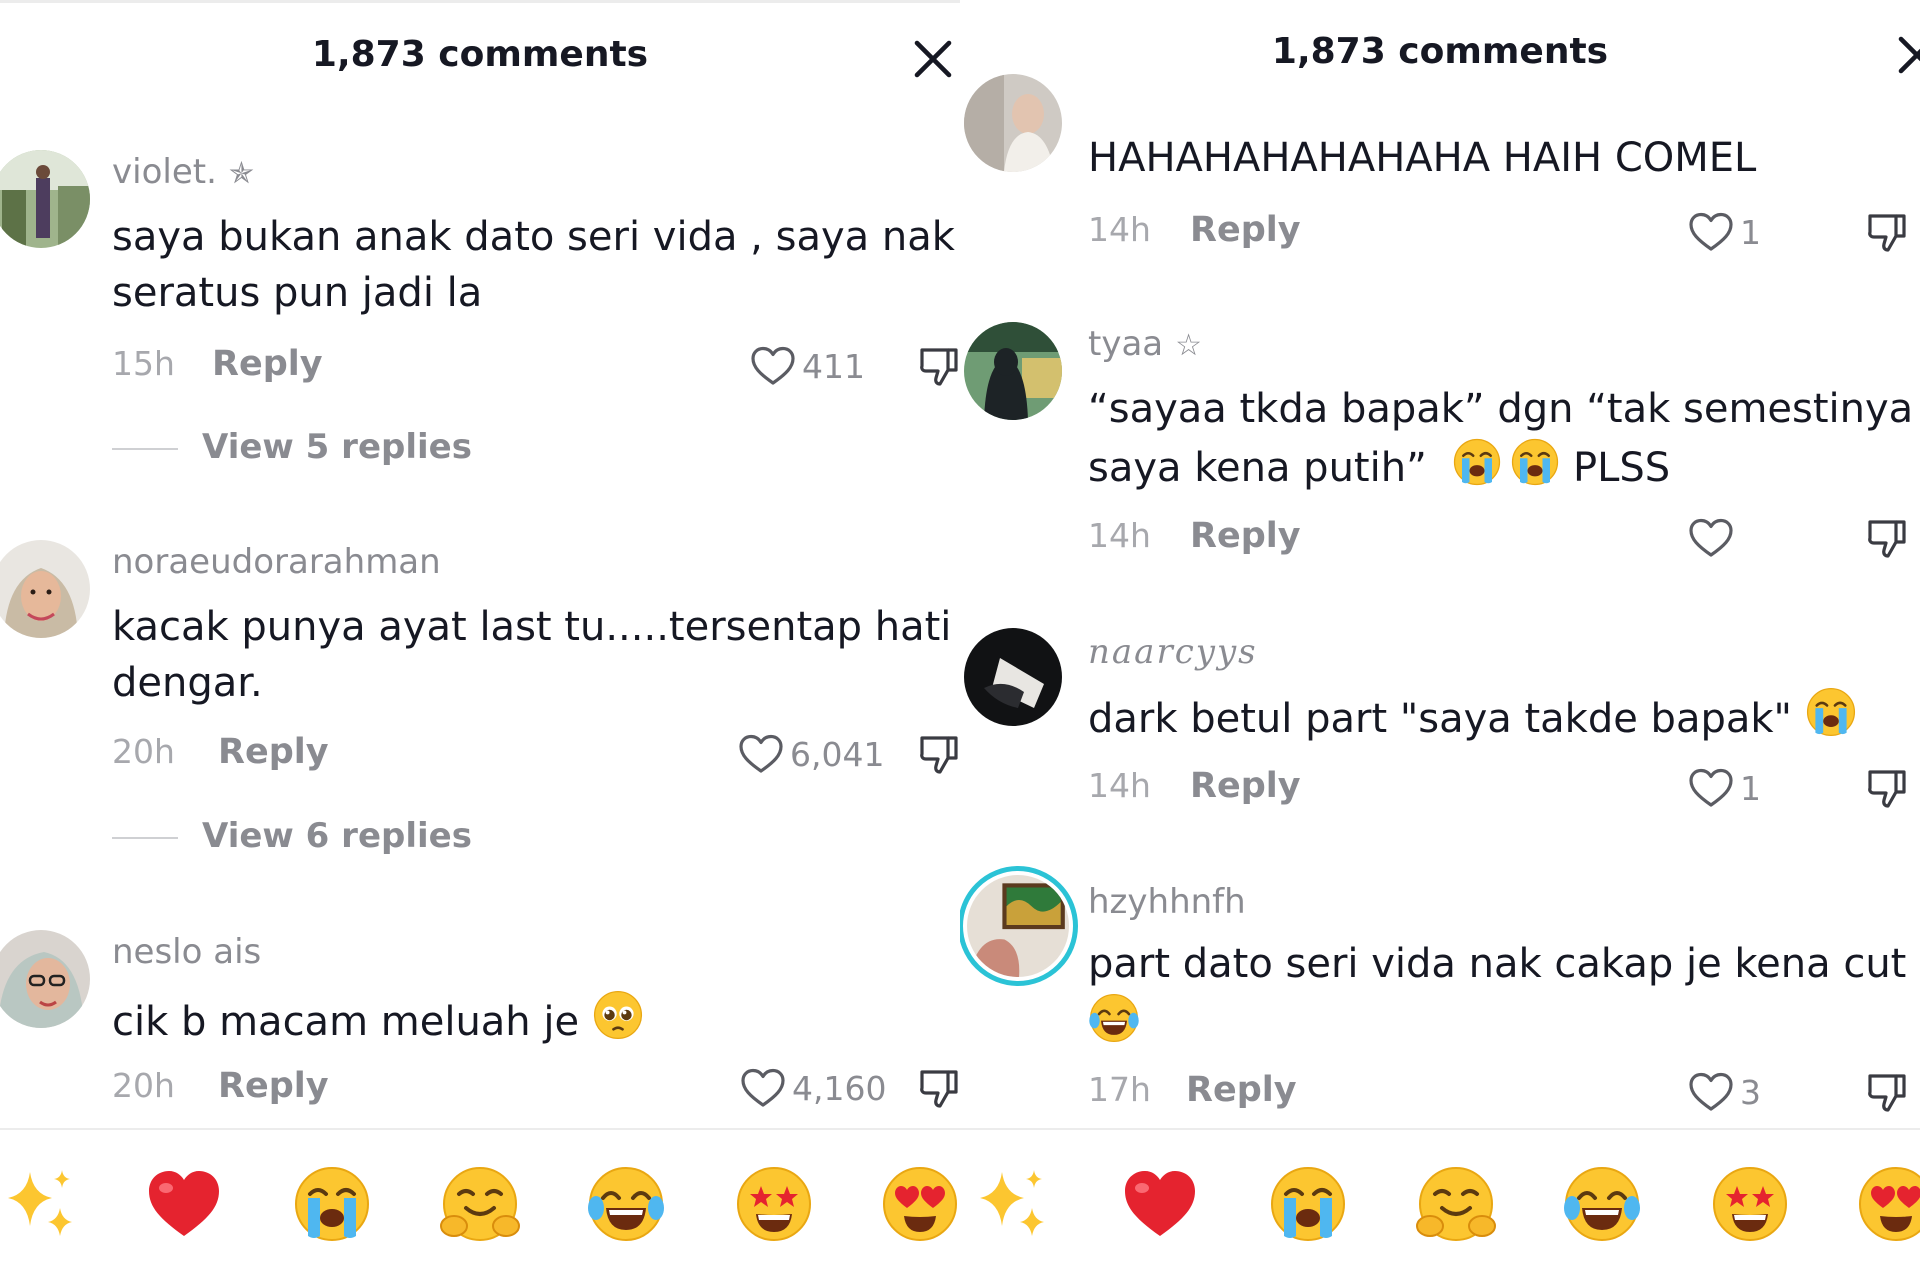 The height and width of the screenshot is (1280, 1920). I want to click on comment-text: HAHAHAHAHAHAHA HAIH COMEL, so click(1422, 158).